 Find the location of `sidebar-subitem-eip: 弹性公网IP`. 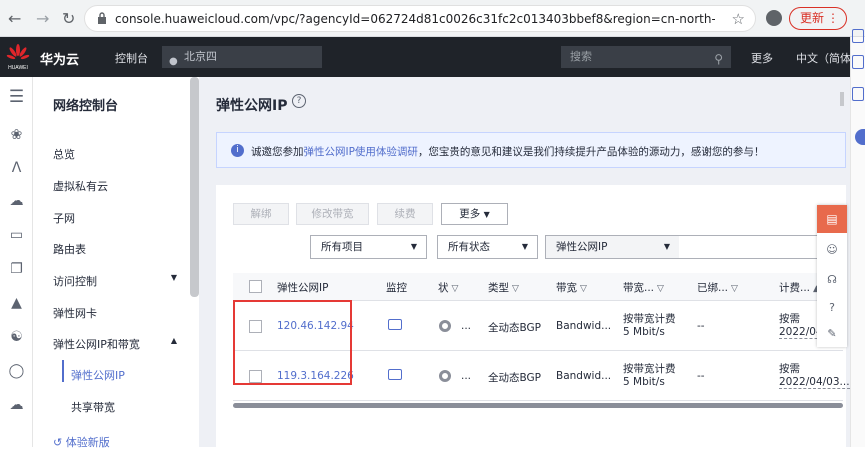

sidebar-subitem-eip: 弹性公网IP is located at coordinates (98, 375).